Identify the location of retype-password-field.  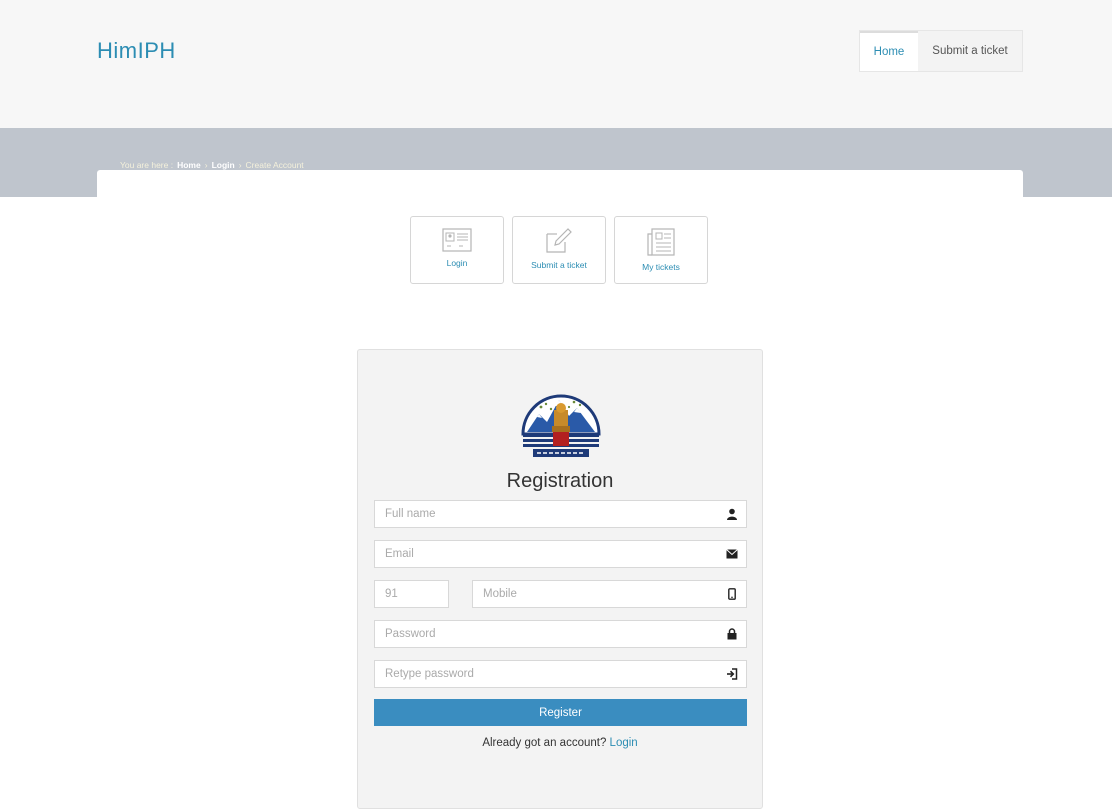
(560, 674).